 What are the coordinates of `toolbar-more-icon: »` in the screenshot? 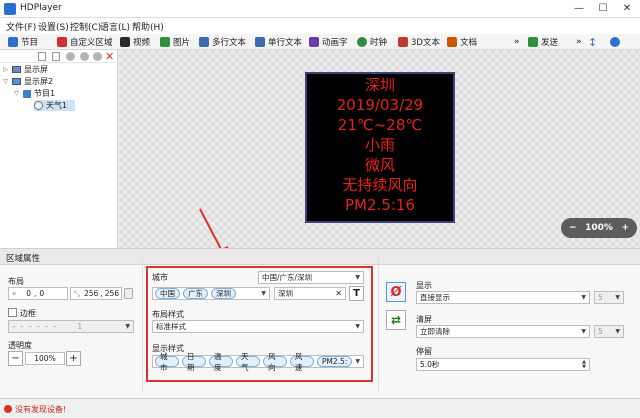 It's located at (517, 42).